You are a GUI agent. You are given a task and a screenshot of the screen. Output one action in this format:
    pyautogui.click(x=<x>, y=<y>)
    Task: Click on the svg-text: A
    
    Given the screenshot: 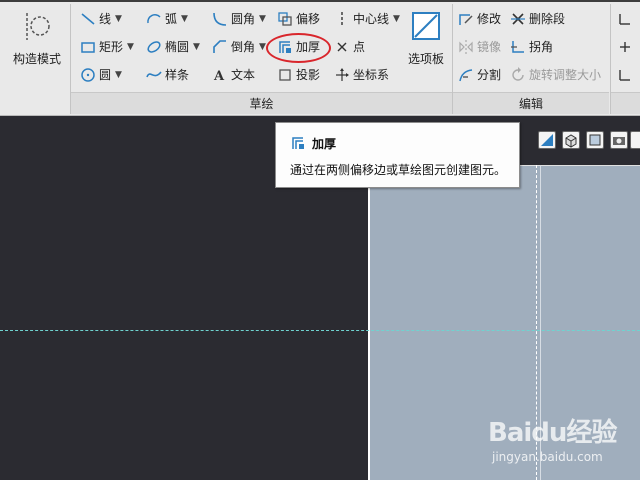 What is the action you would take?
    pyautogui.click(x=219, y=76)
    